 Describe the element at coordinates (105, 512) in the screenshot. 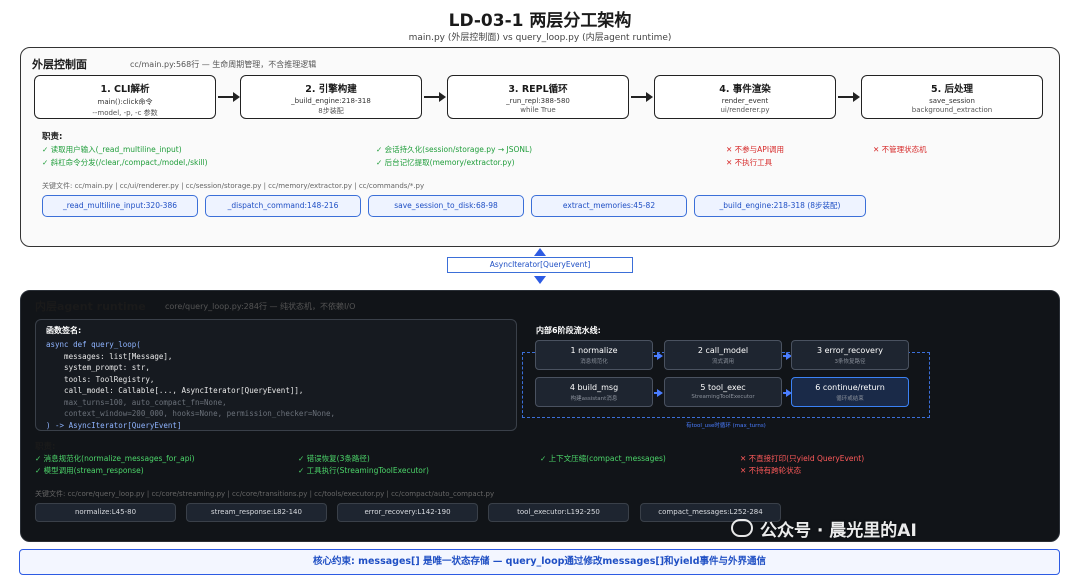

I see `inner-code-ref-pill: normalize:L45-80` at that location.